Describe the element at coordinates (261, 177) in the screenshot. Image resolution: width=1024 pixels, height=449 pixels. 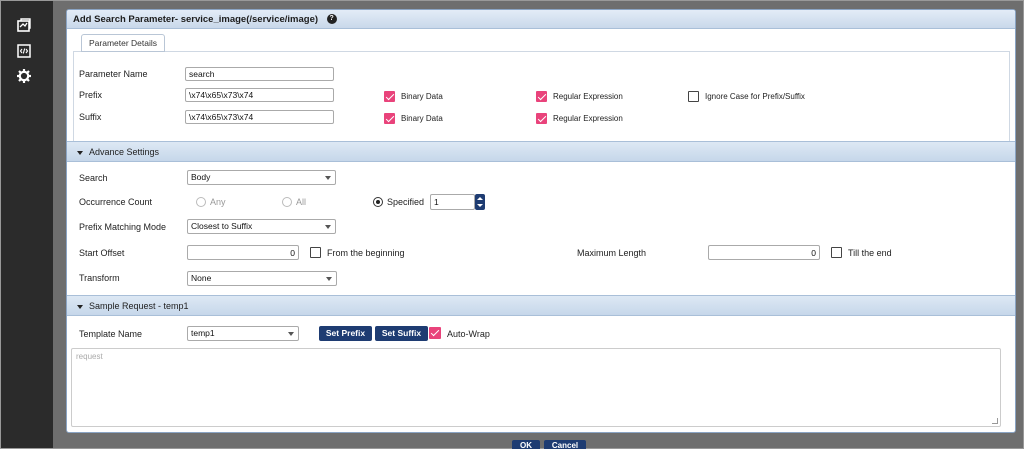
I see `search-select: Body` at that location.